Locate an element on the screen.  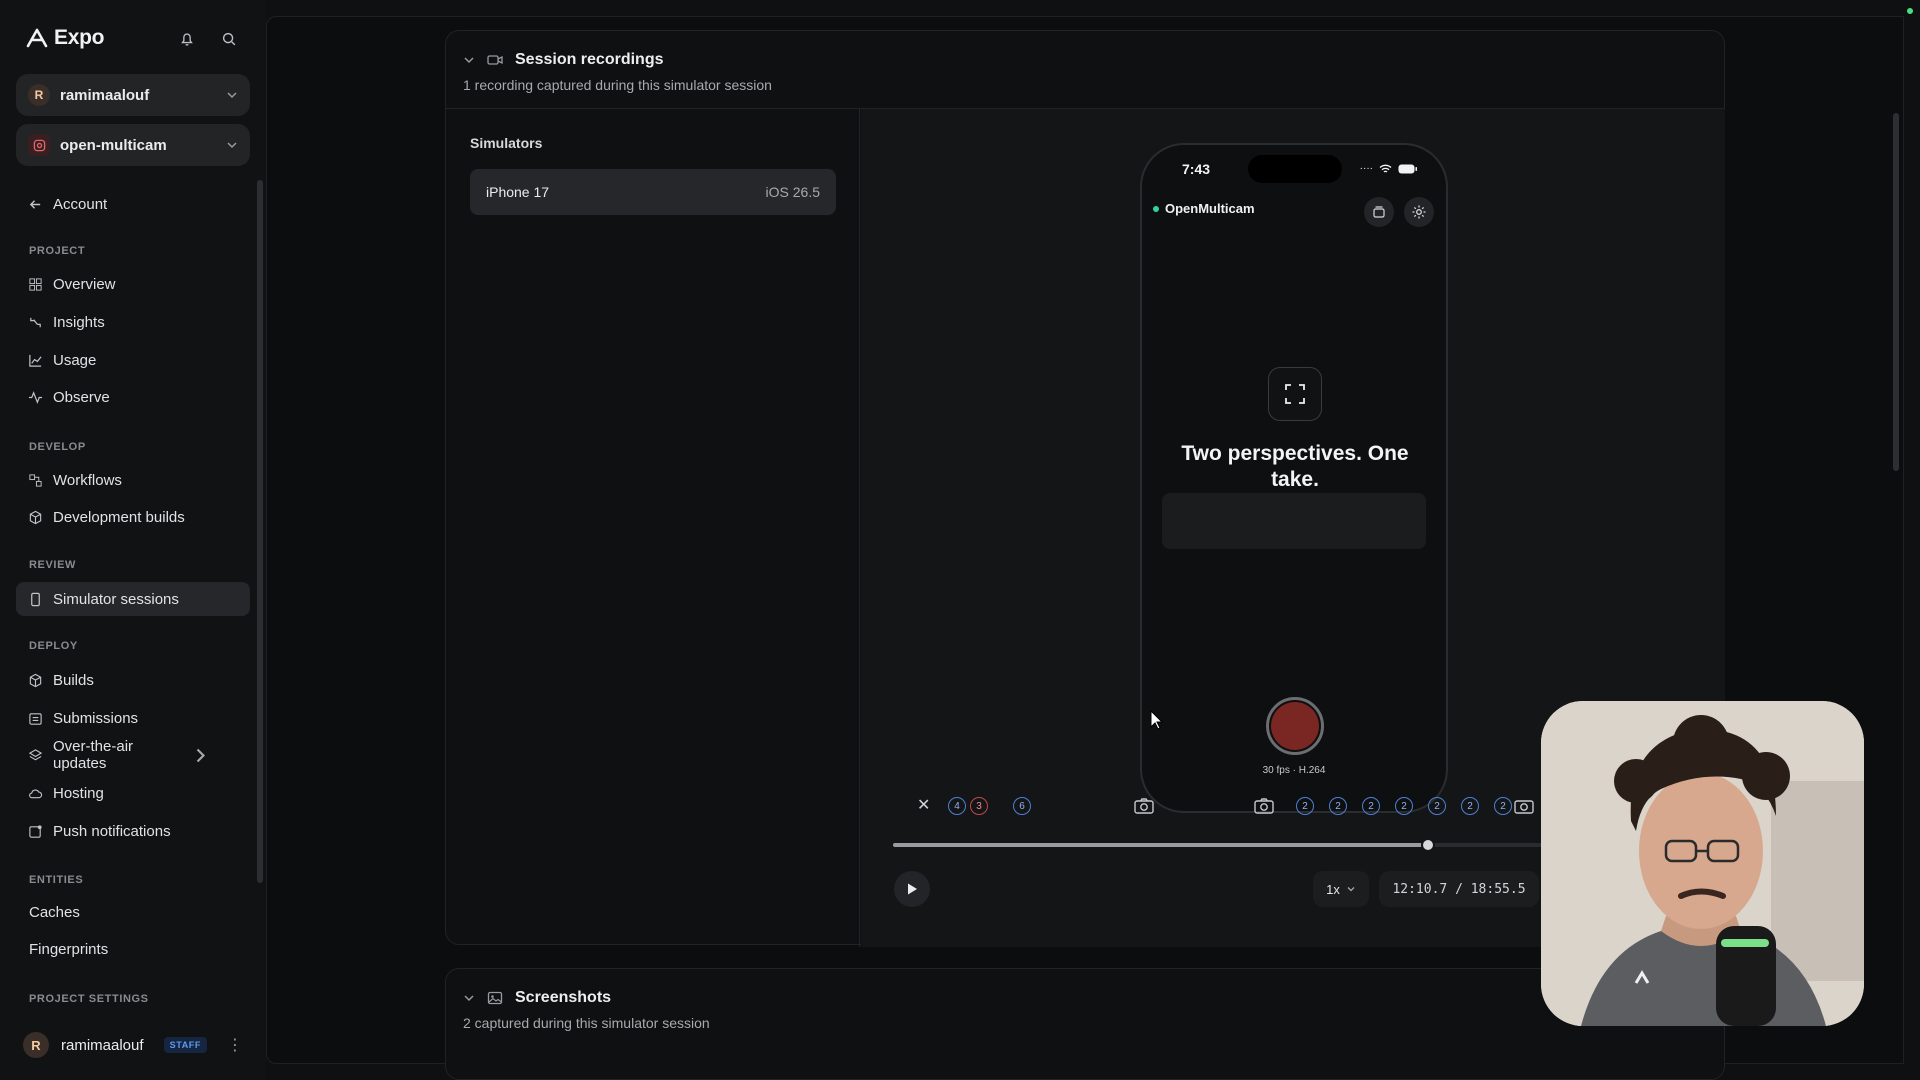
nav-item-overview: Overview is located at coordinates (133, 284).